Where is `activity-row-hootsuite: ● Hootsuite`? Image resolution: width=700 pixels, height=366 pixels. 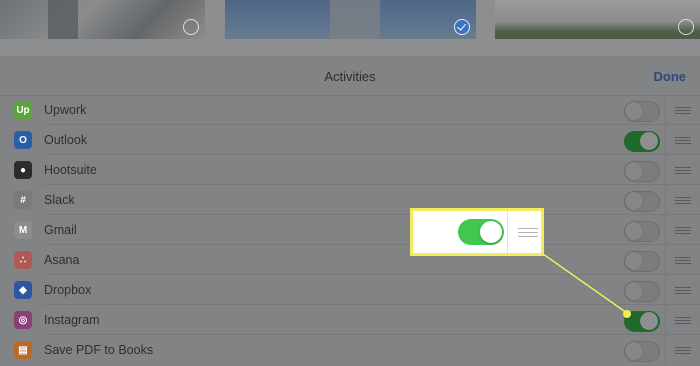
activity-row-hootsuite: ● Hootsuite is located at coordinates (350, 170).